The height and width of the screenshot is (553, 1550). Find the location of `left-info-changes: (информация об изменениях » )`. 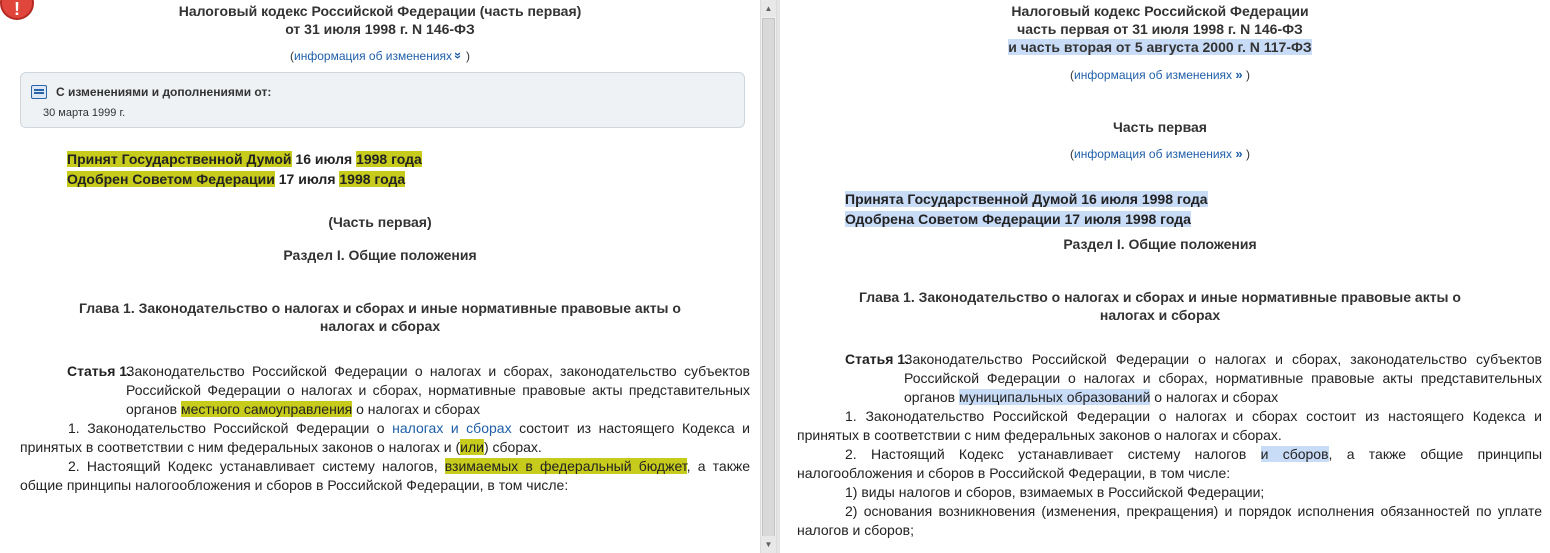

left-info-changes: (информация об изменениях » ) is located at coordinates (380, 55).